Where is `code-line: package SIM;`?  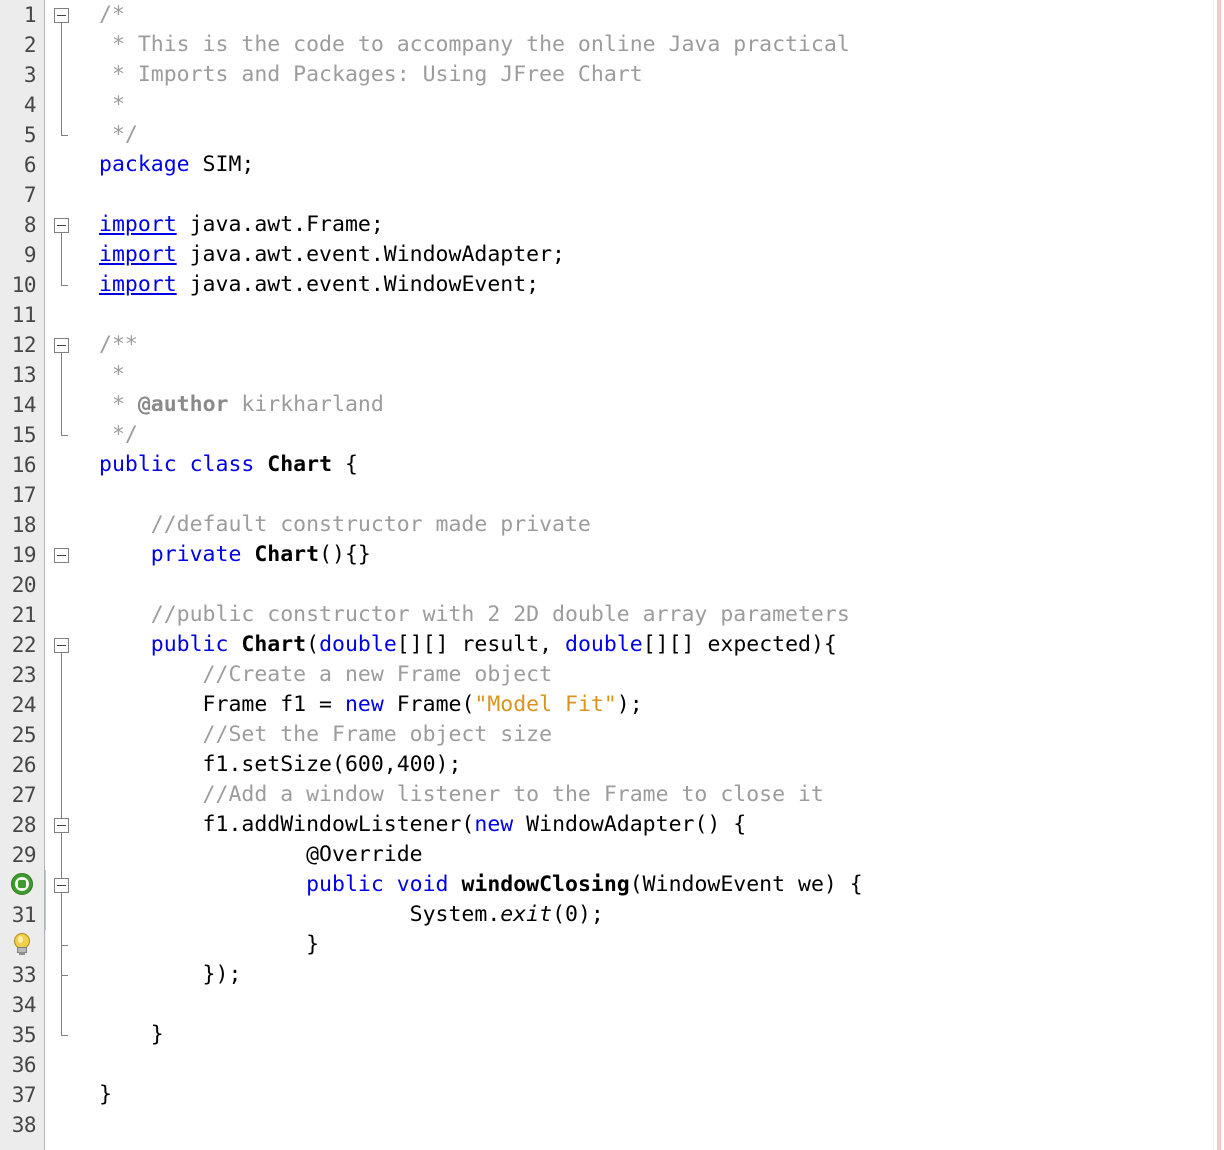 code-line: package SIM; is located at coordinates (176, 165).